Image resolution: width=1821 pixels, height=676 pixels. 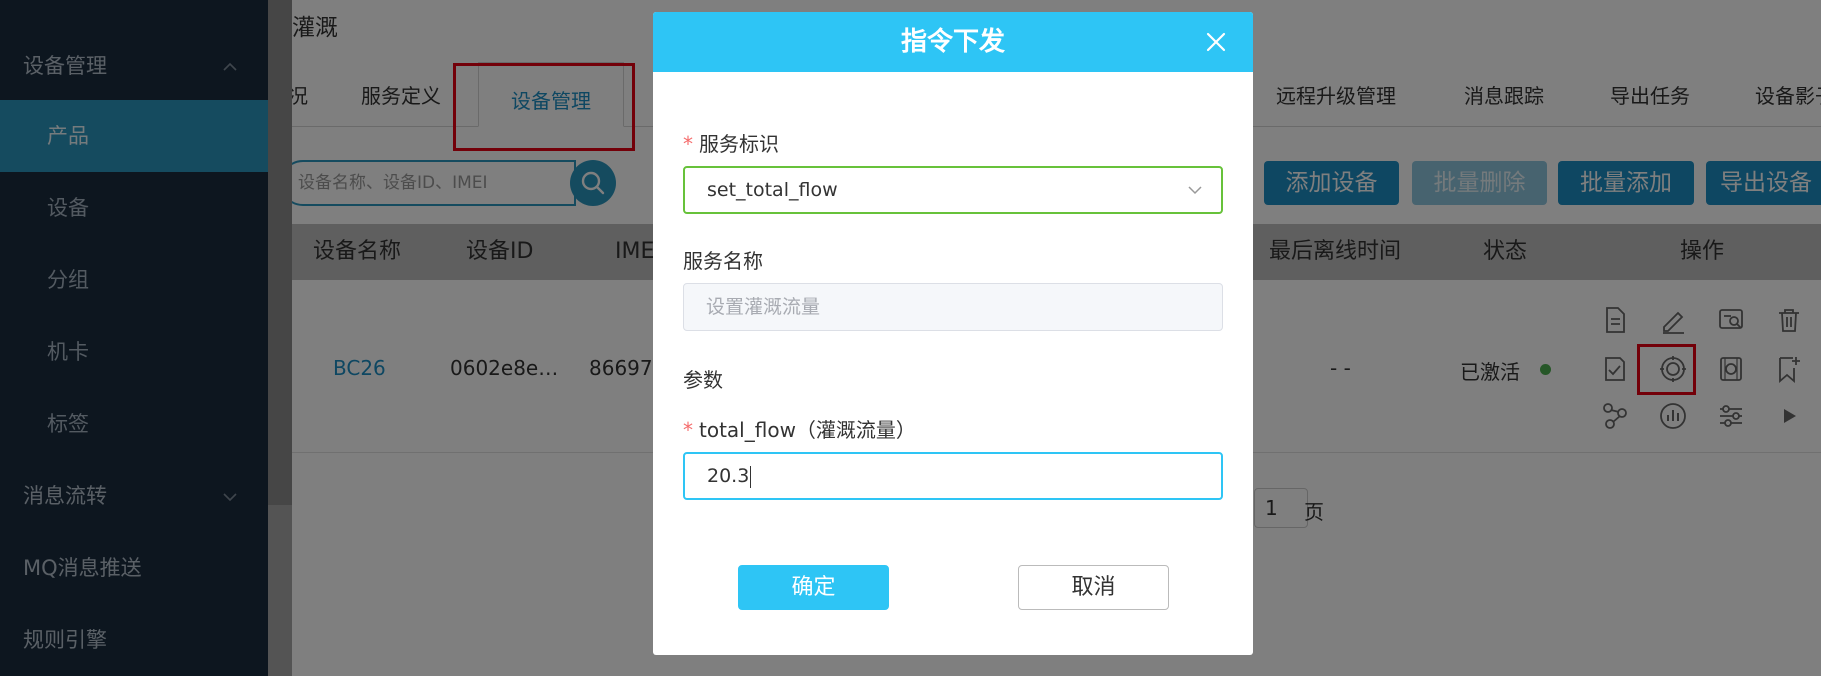 I want to click on total-flow-value: 20.3, so click(x=728, y=476).